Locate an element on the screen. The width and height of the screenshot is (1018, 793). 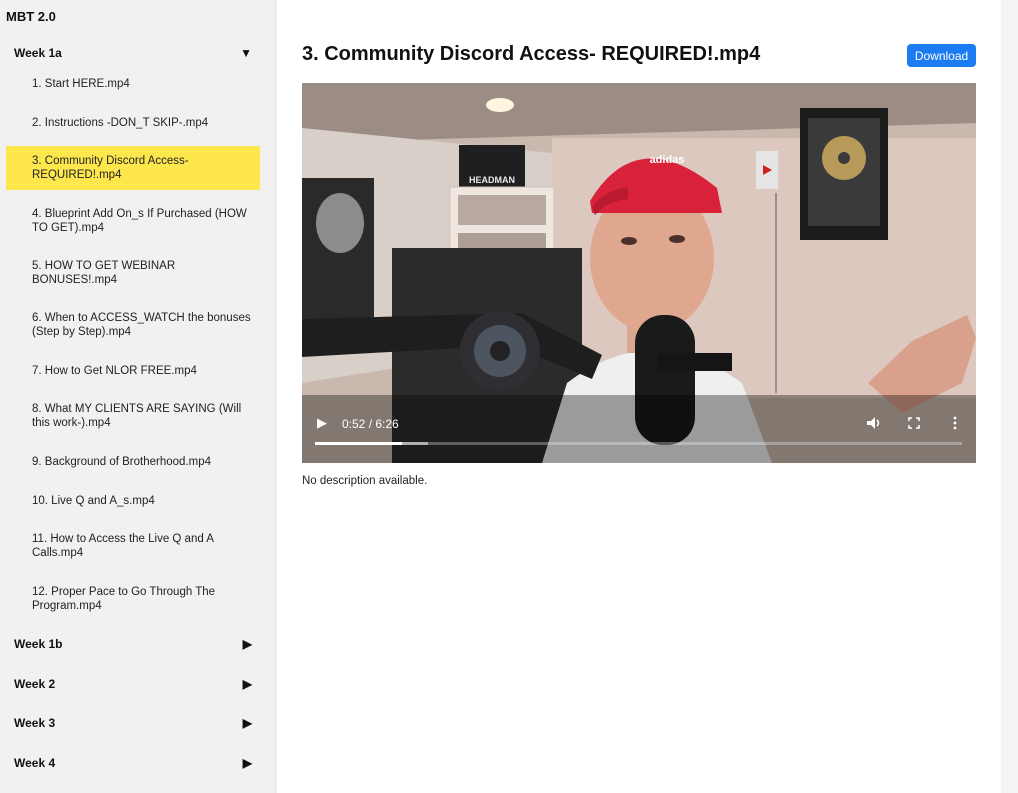
lesson-item: 5. HOW TO GET WEBINAR BONUSES!.mp4 is located at coordinates (133, 273).